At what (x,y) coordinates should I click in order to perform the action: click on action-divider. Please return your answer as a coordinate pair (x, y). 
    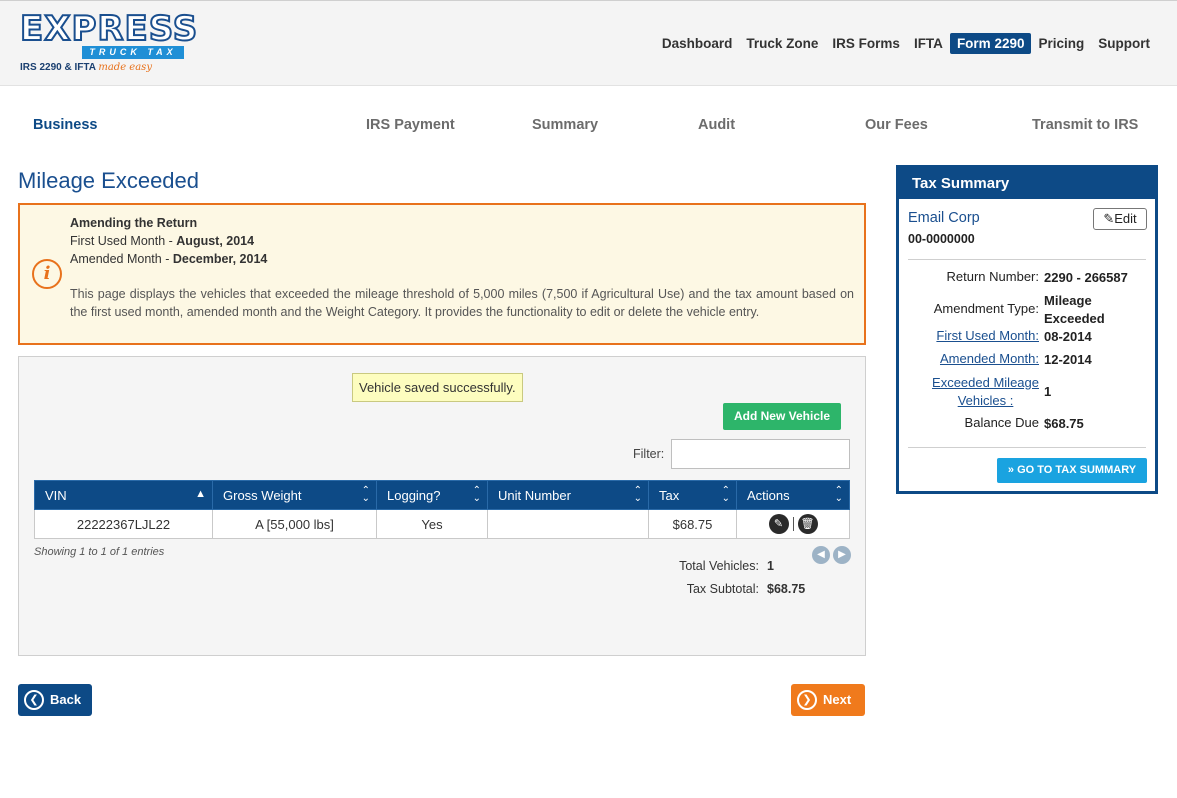
    Looking at the image, I should click on (793, 524).